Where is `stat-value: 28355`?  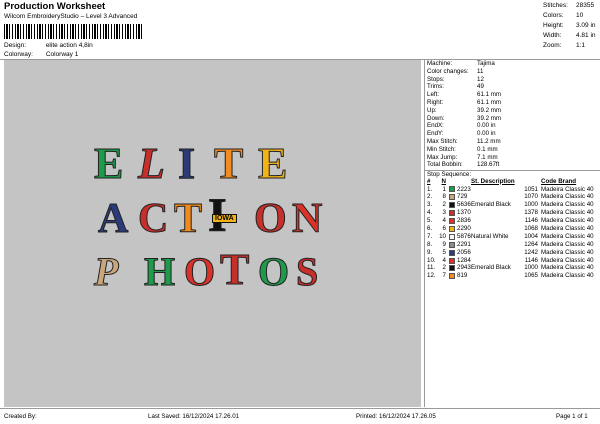 stat-value: 28355 is located at coordinates (585, 5).